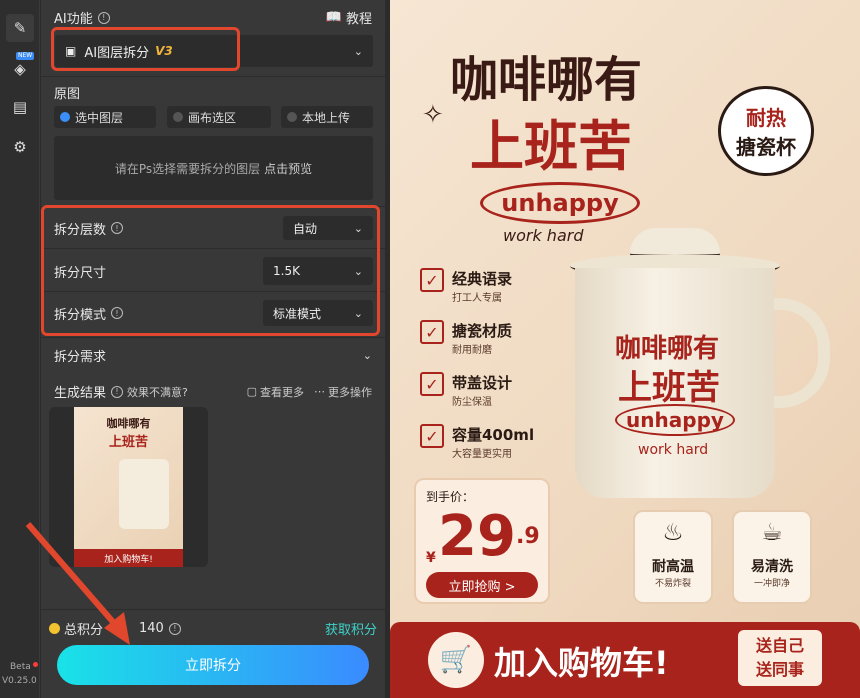  Describe the element at coordinates (431, 558) in the screenshot. I see `currency-symbol: ¥` at that location.